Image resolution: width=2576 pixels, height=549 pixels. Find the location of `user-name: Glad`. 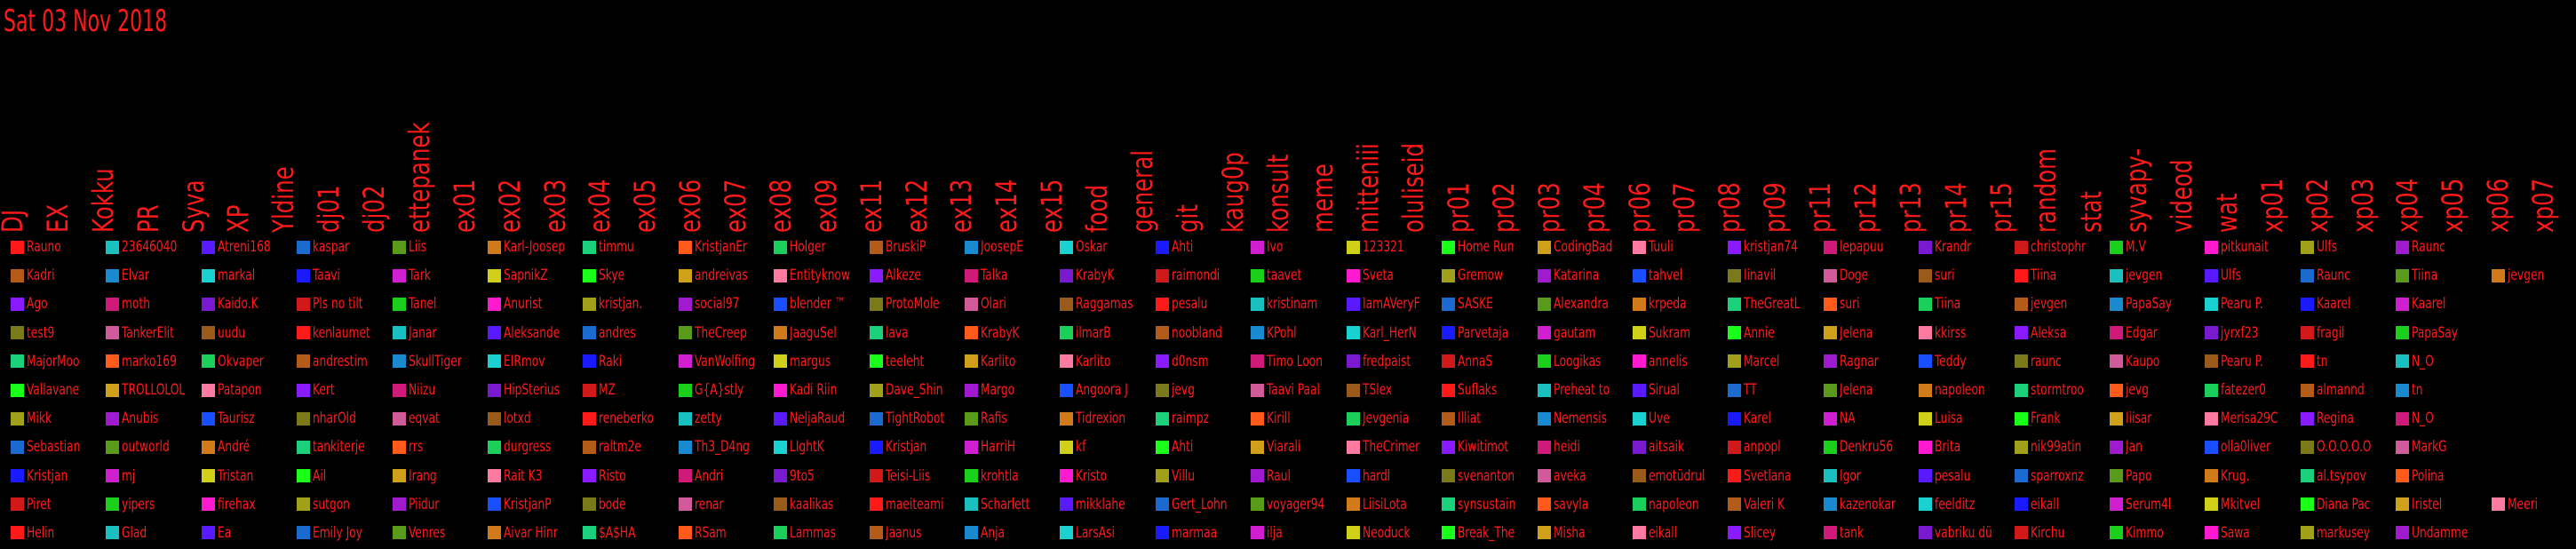

user-name: Glad is located at coordinates (134, 532).